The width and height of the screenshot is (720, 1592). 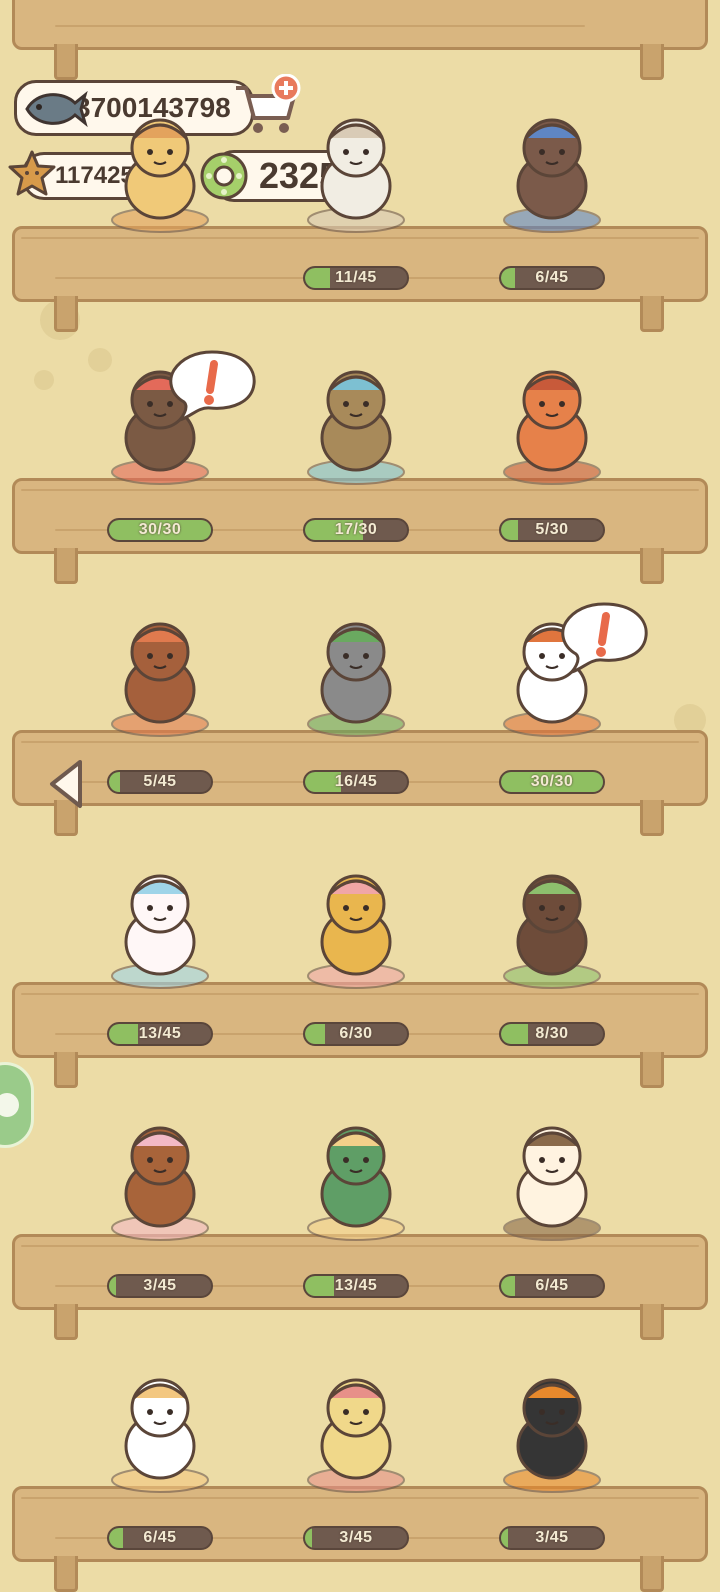 What do you see at coordinates (9, 1105) in the screenshot?
I see `side-tab-icon` at bounding box center [9, 1105].